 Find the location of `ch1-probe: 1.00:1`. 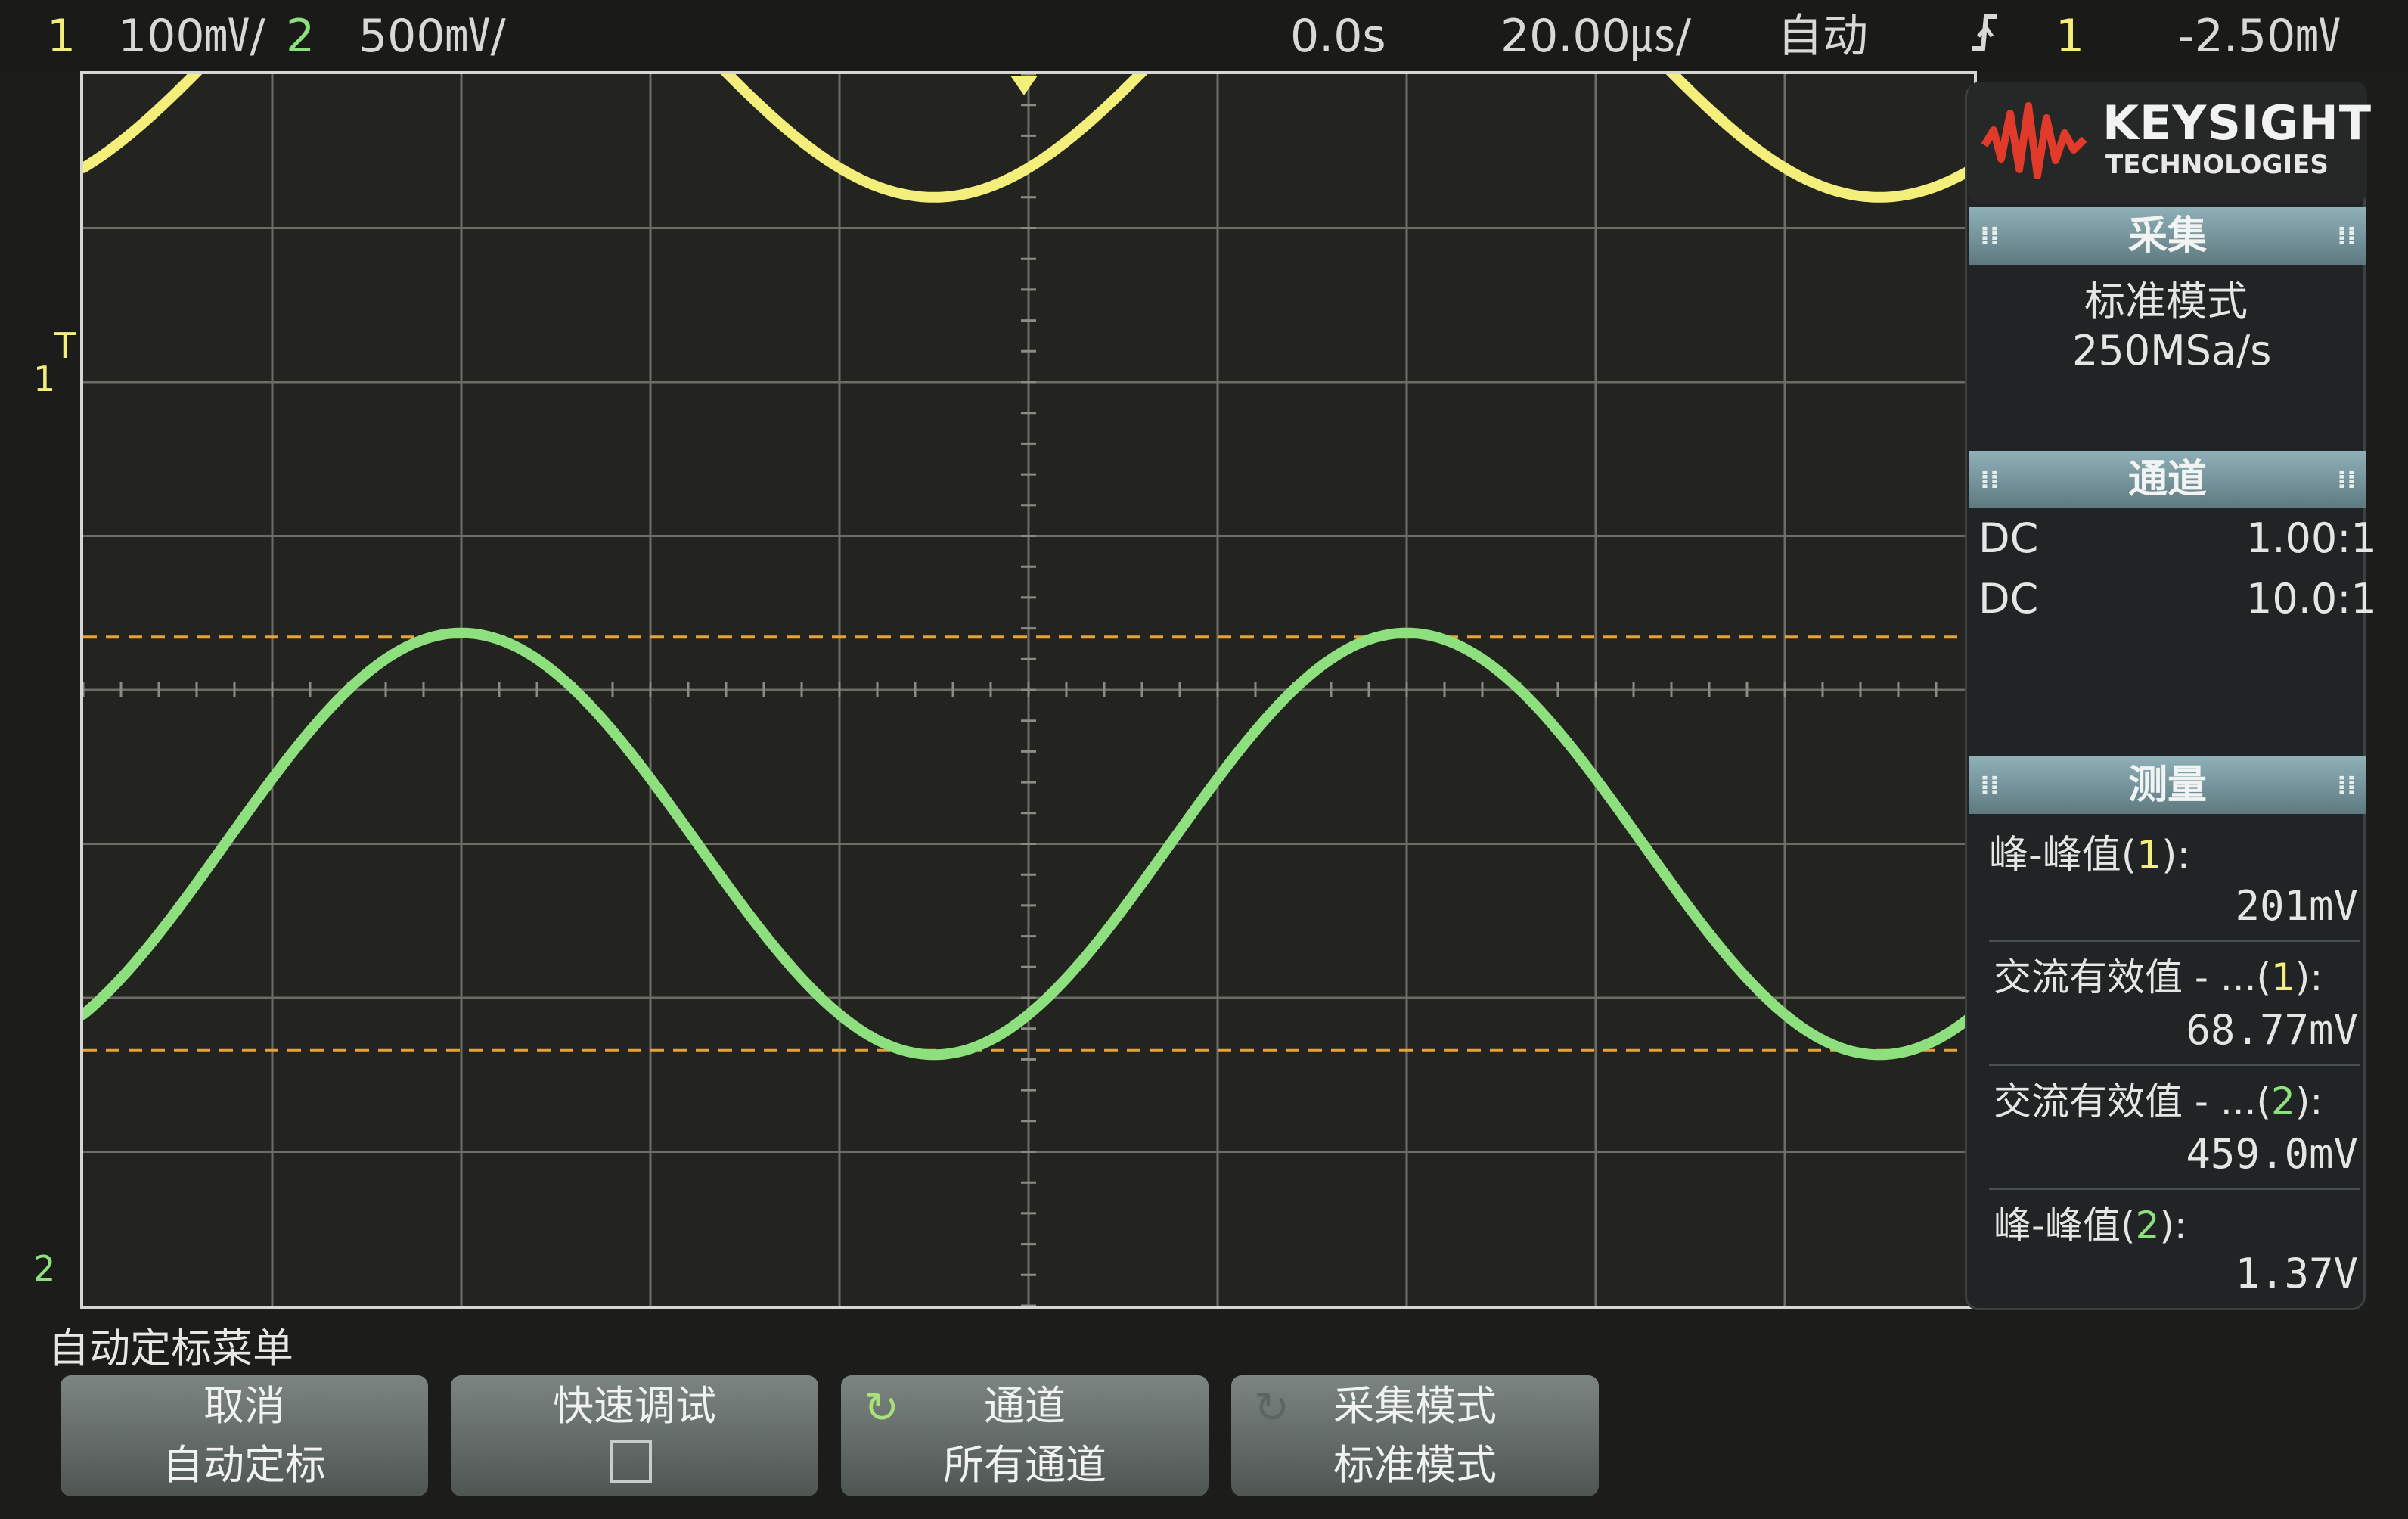

ch1-probe: 1.00:1 is located at coordinates (2311, 538).